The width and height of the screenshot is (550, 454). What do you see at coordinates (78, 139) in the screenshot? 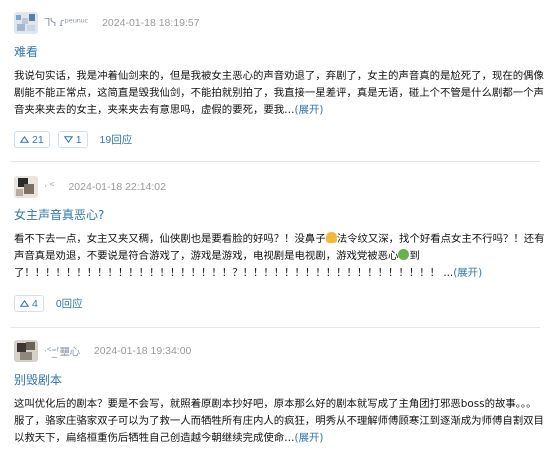
I see `downvote-count: 1` at bounding box center [78, 139].